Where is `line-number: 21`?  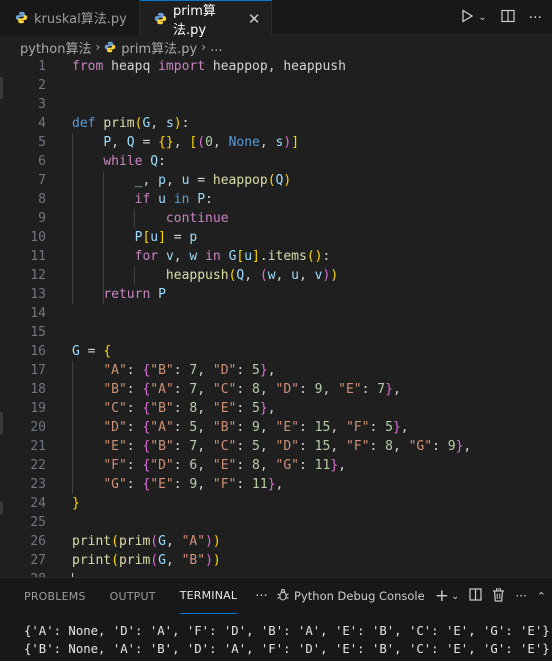 line-number: 21 is located at coordinates (38, 446).